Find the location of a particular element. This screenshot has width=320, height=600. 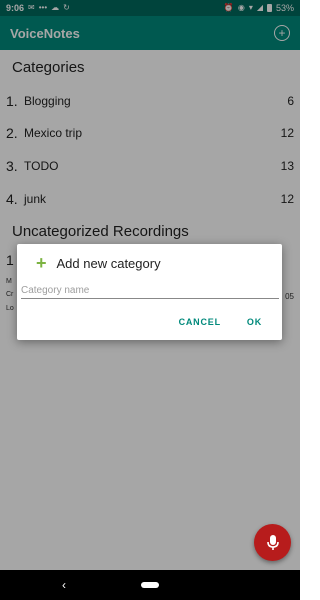

ok-button: OK is located at coordinates (254, 322).